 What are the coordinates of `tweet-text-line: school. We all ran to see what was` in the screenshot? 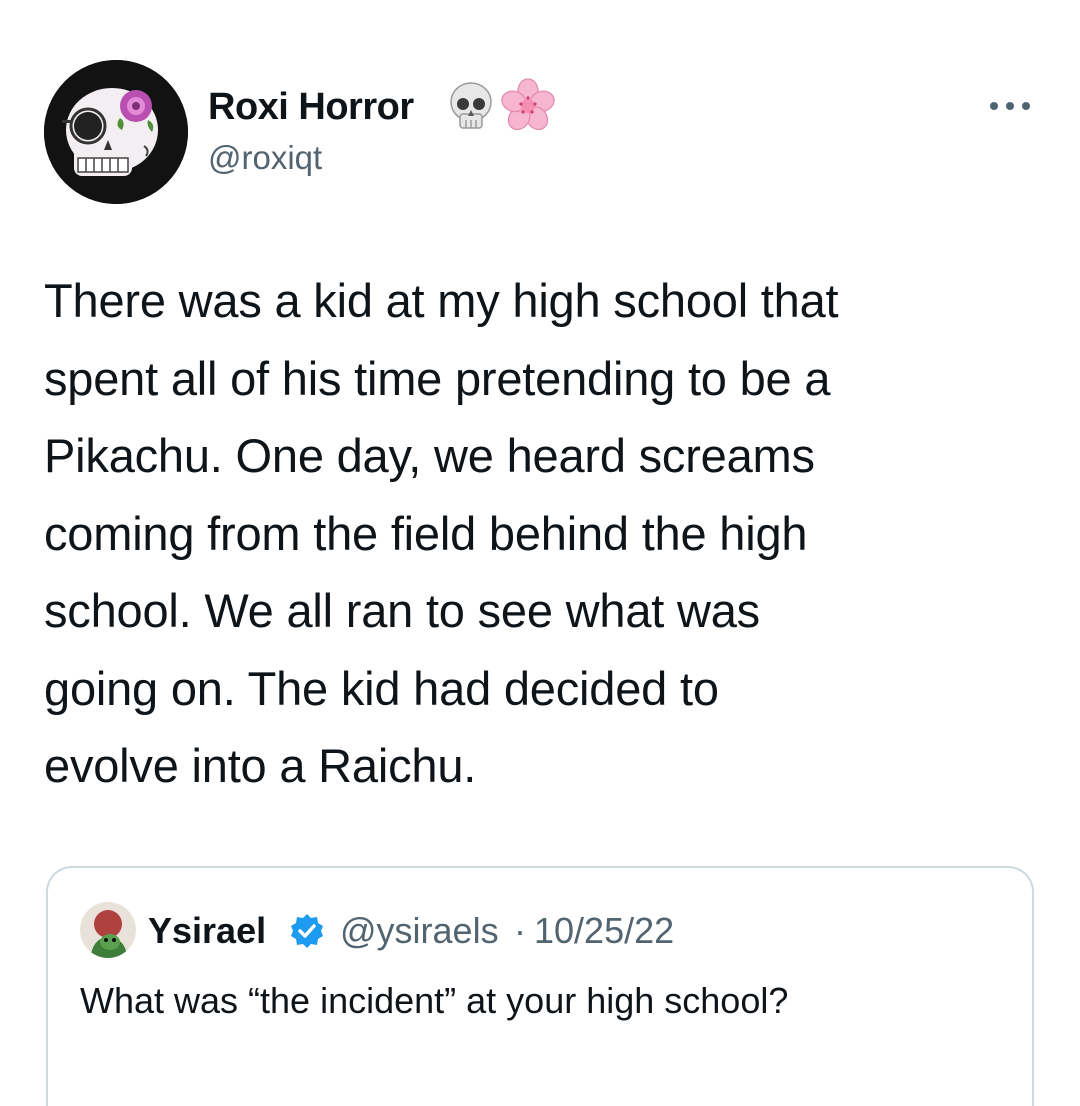 It's located at (402, 610).